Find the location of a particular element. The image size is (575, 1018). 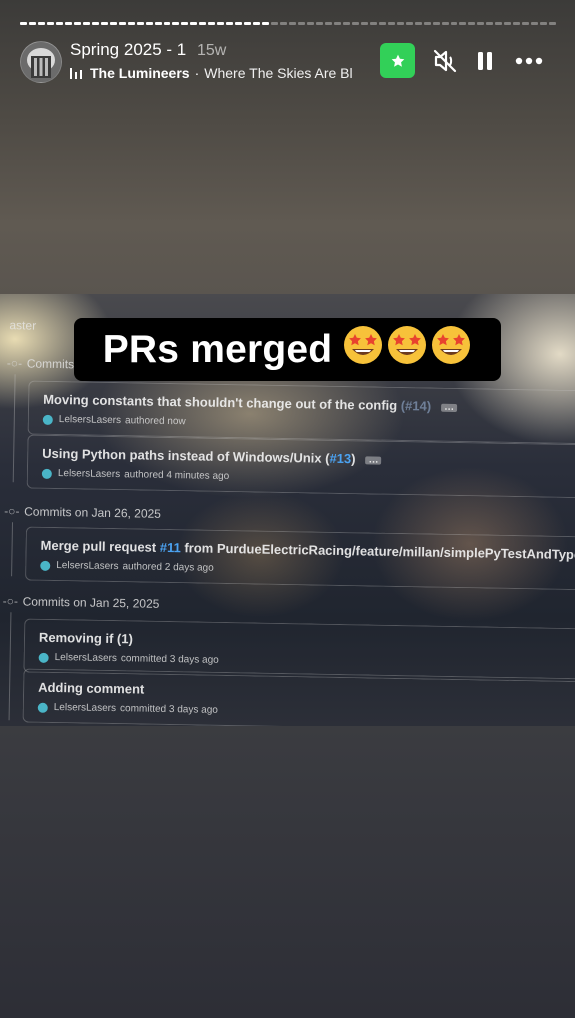

commit-group-header: -○- Commits on Jan 26, 2025 is located at coordinates (82, 512).